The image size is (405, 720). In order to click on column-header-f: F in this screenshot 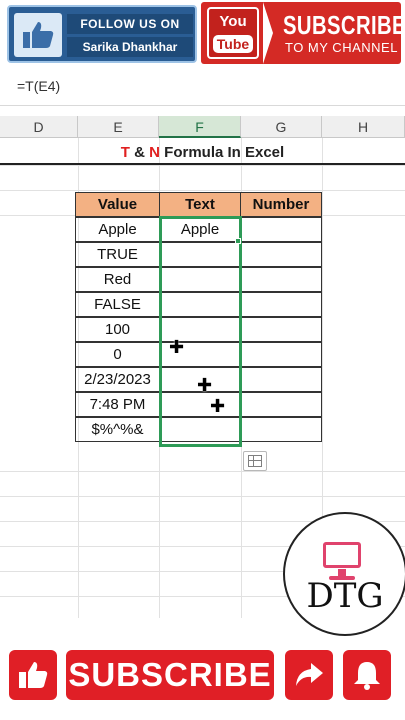, I will do `click(200, 127)`.